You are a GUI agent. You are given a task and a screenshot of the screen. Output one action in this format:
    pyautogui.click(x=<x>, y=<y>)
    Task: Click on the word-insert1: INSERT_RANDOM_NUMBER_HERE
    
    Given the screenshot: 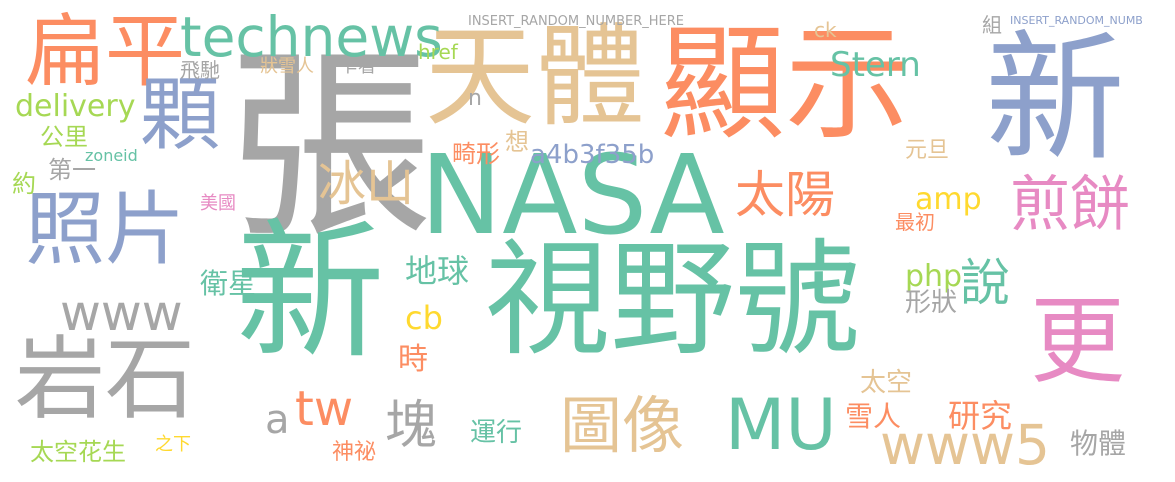 What is the action you would take?
    pyautogui.click(x=576, y=21)
    